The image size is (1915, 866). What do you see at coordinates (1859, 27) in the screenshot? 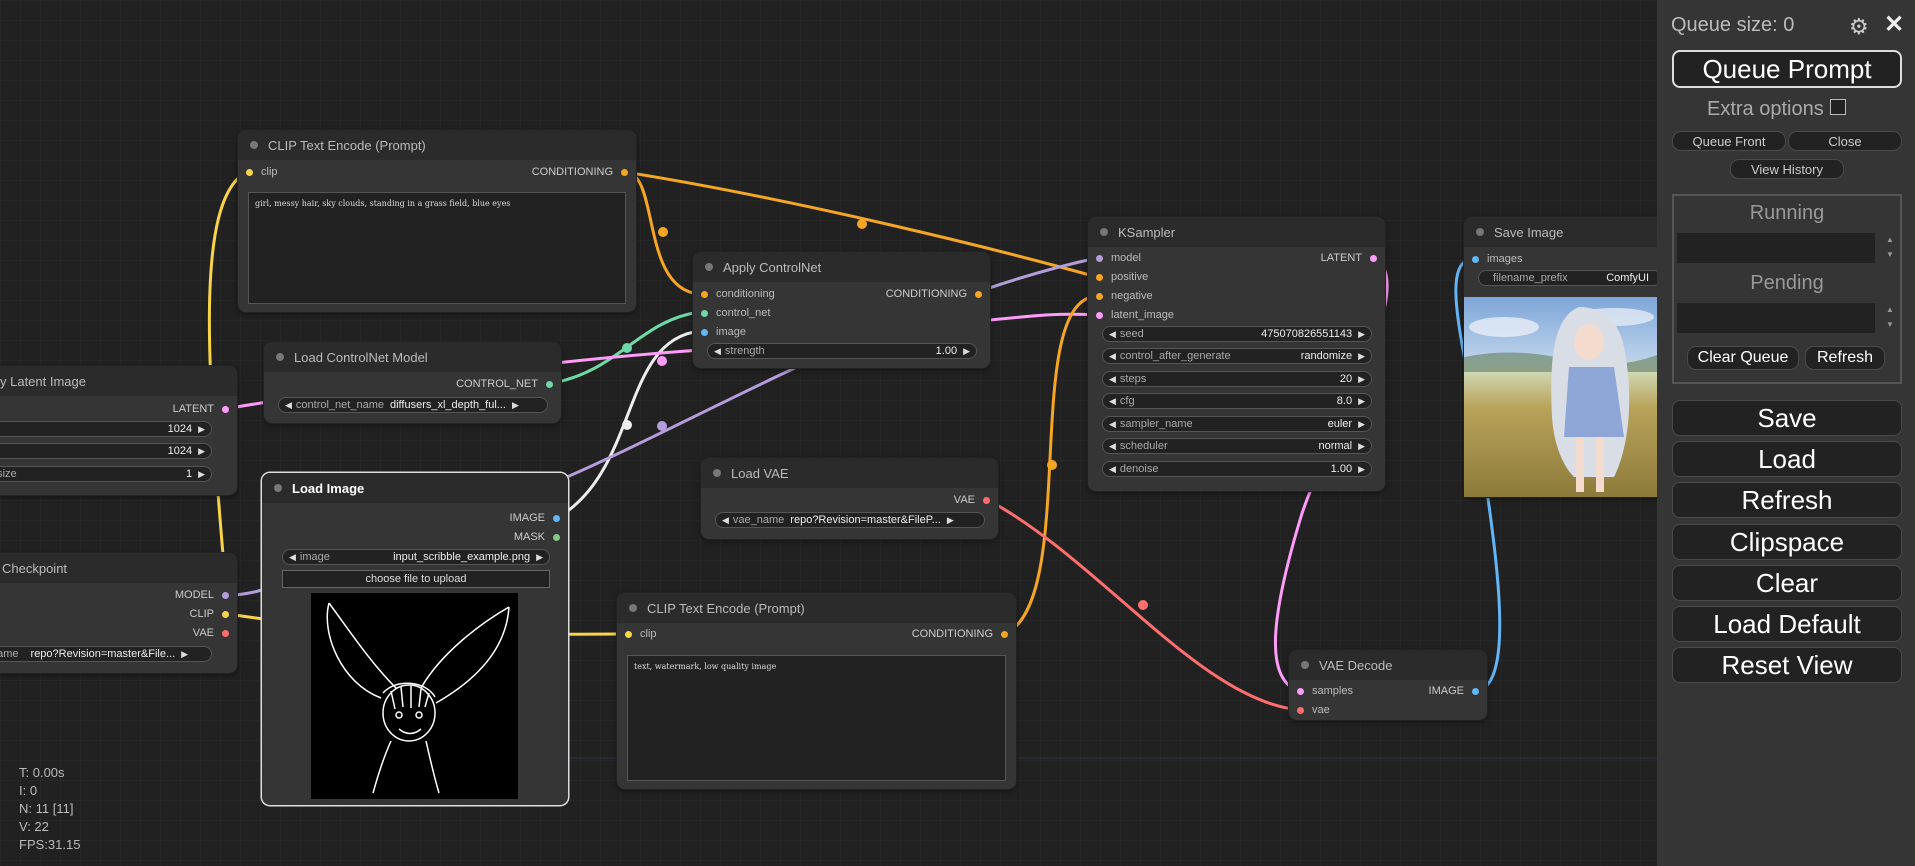
I see `settings-gear-icon: ⚙` at bounding box center [1859, 27].